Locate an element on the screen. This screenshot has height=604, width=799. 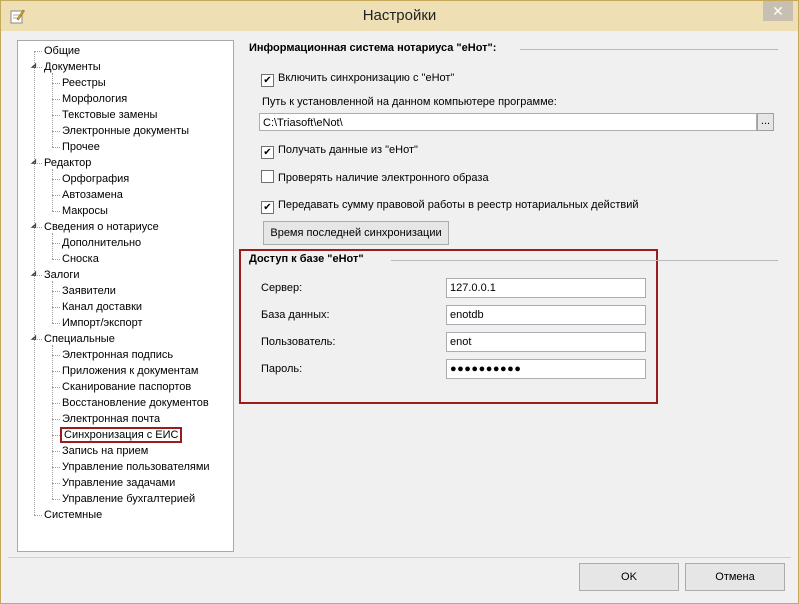
tree-item: Импорт/экспорт is located at coordinates (102, 323).